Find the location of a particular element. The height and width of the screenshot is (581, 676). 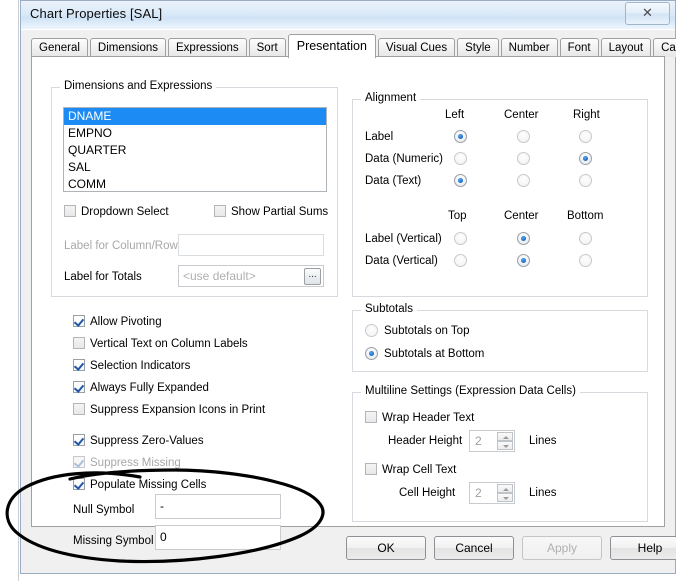

tab-general: General is located at coordinates (59, 47).